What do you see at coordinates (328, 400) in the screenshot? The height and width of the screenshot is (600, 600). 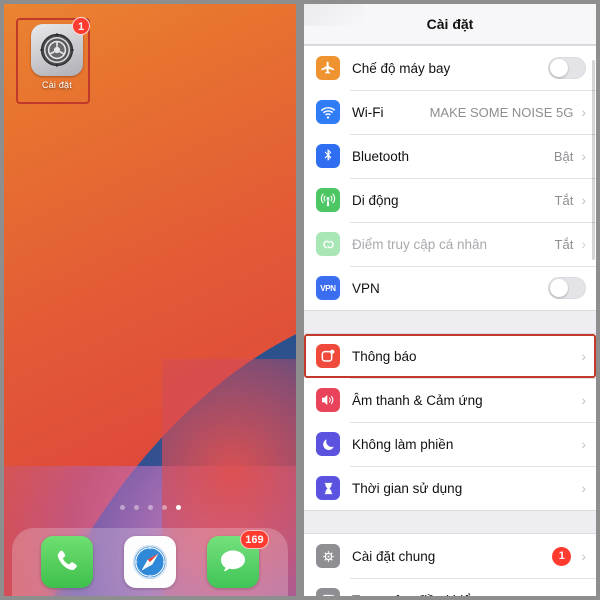 I see `sounds-icon` at bounding box center [328, 400].